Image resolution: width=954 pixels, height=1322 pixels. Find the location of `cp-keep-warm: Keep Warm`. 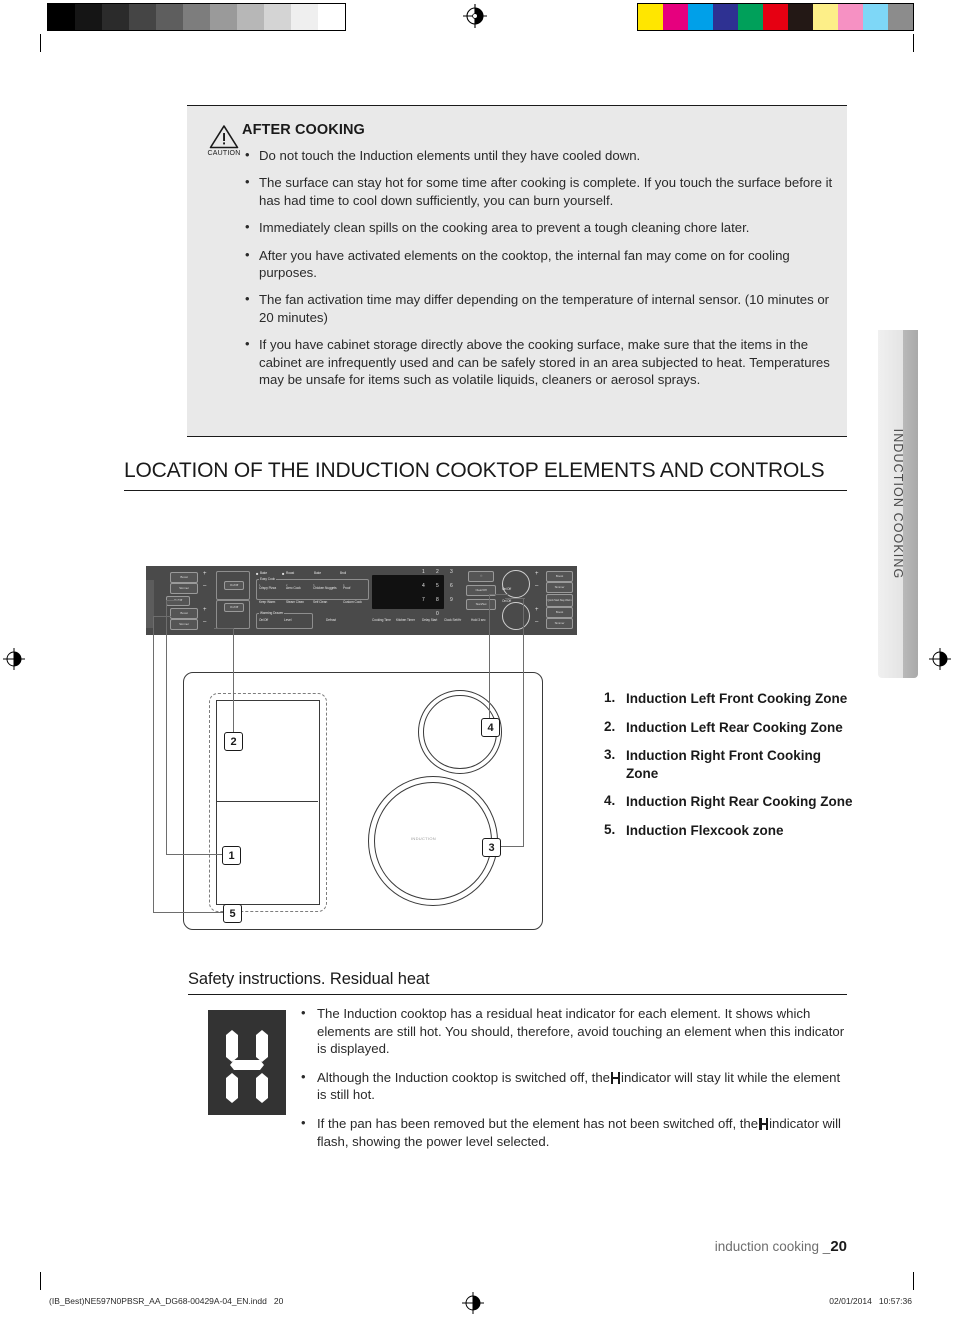

cp-keep-warm: Keep Warm is located at coordinates (267, 602).